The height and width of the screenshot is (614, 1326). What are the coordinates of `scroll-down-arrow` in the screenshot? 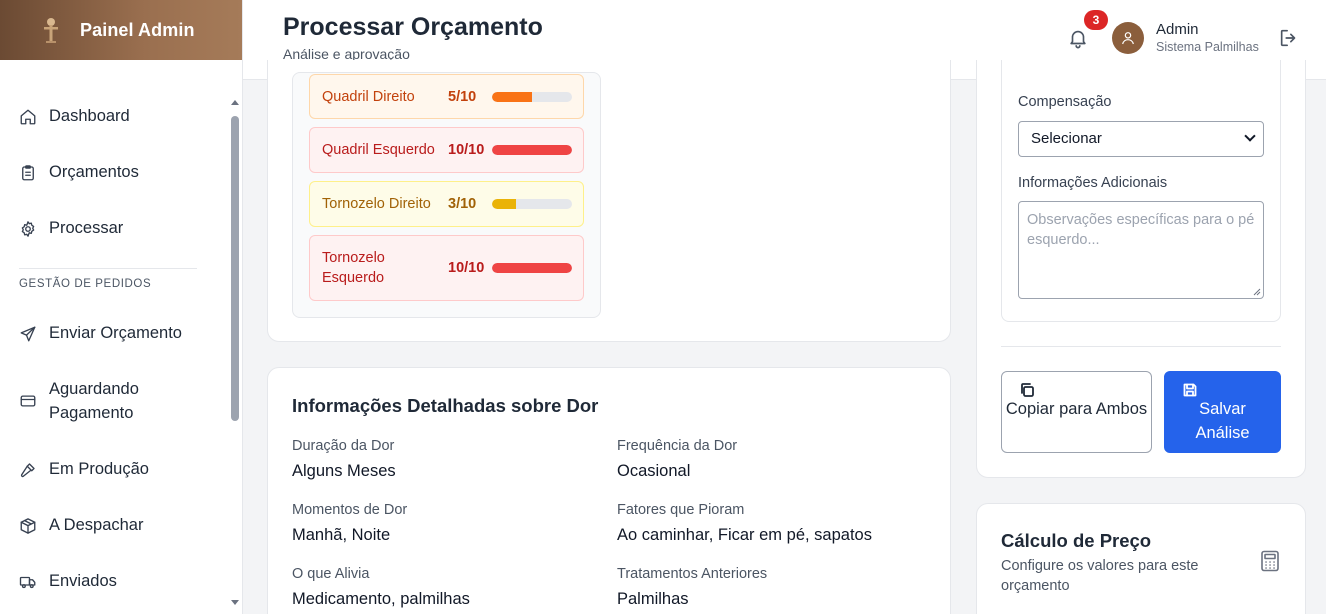 It's located at (235, 602).